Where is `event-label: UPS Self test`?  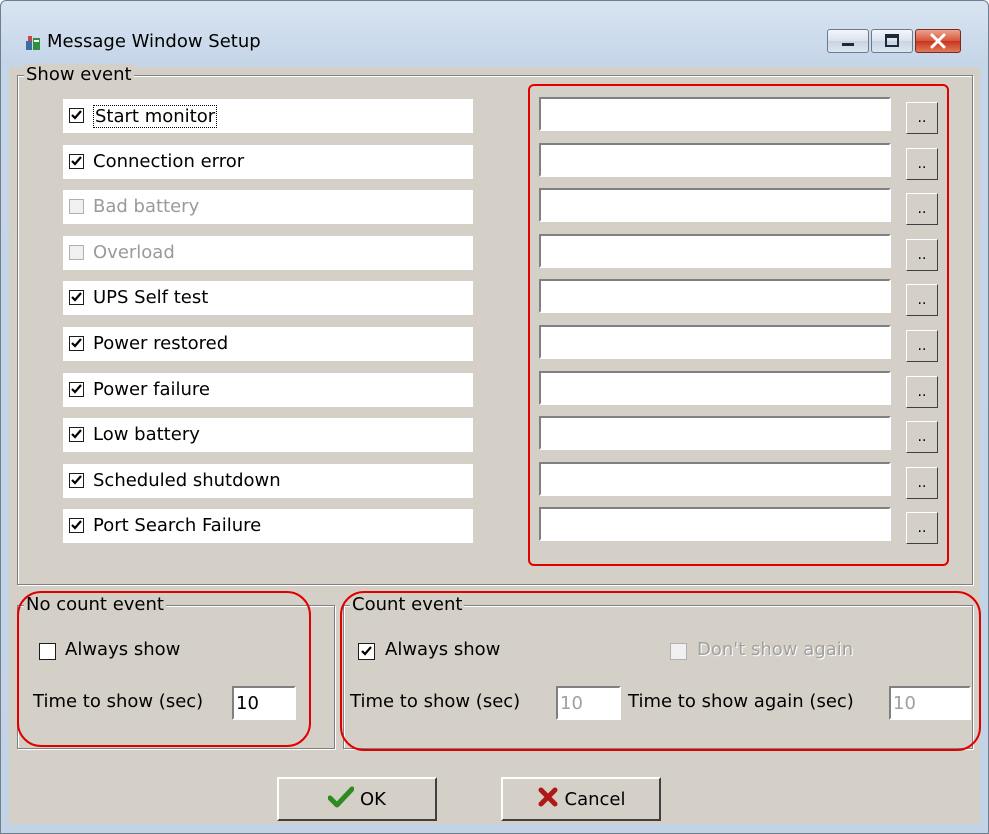
event-label: UPS Self test is located at coordinates (151, 297).